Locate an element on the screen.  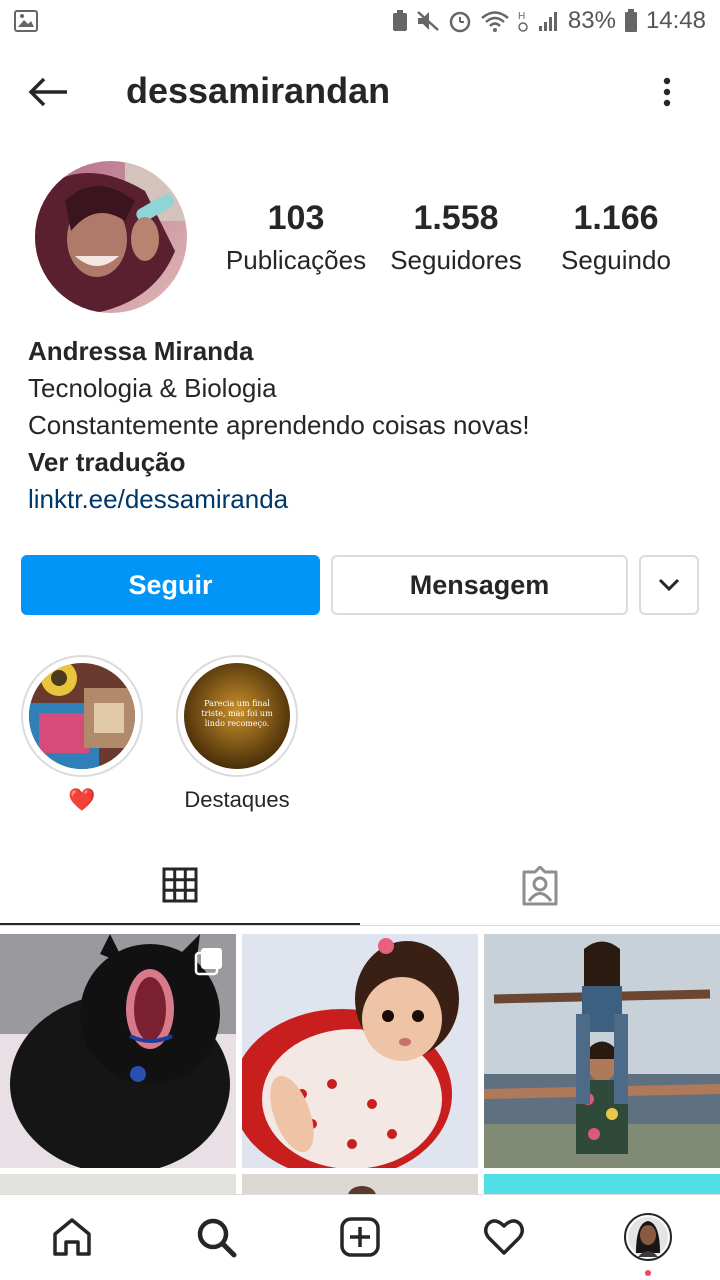
highlight-cover-image is located at coordinates (82, 716).